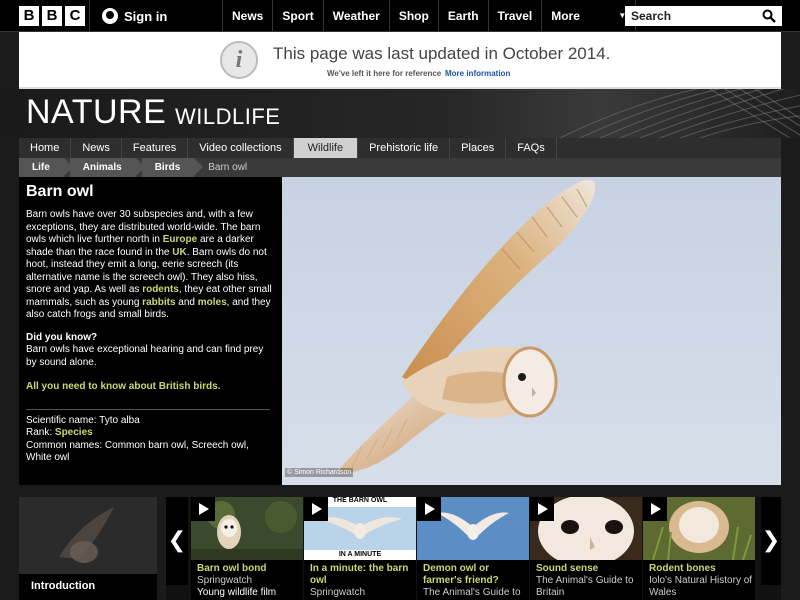 This screenshot has height=600, width=800. Describe the element at coordinates (96, 112) in the screenshot. I see `site-title: NATURE` at that location.